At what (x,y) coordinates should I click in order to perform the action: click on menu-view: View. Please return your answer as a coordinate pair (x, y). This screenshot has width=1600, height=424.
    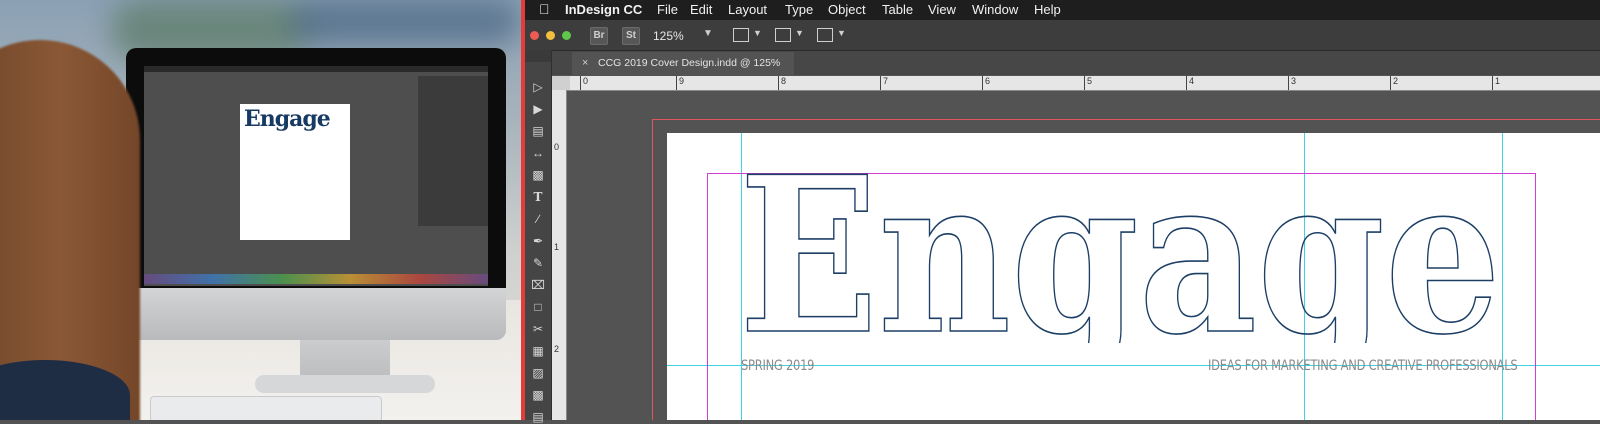
    Looking at the image, I should click on (942, 9).